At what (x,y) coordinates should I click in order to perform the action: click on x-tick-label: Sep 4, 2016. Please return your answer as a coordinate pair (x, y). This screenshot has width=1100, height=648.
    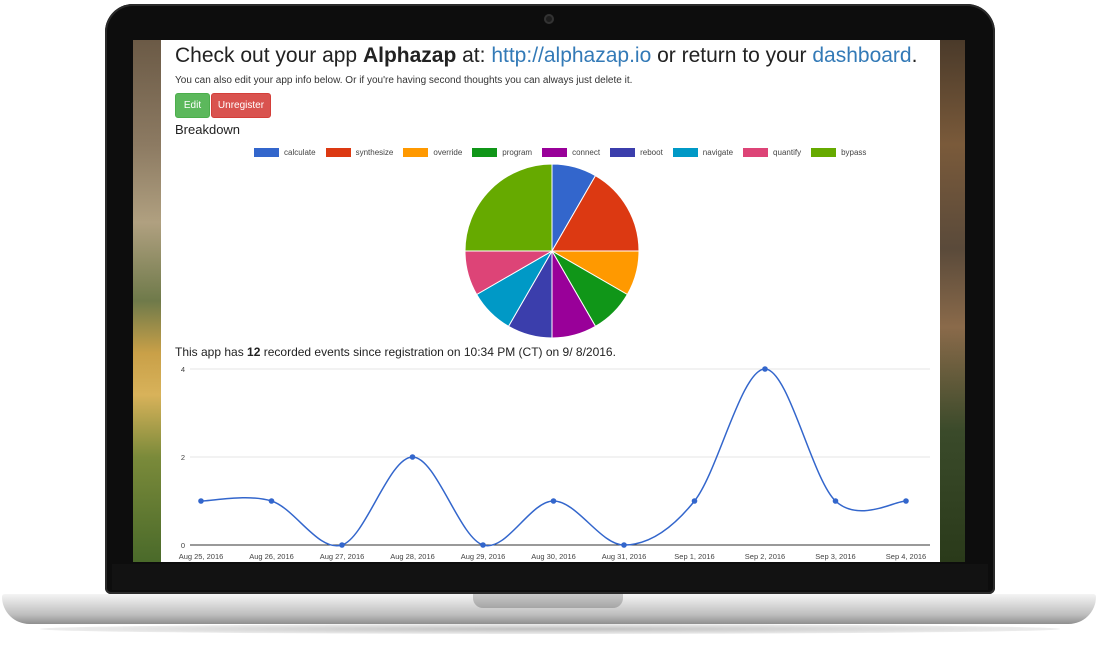
    Looking at the image, I should click on (906, 556).